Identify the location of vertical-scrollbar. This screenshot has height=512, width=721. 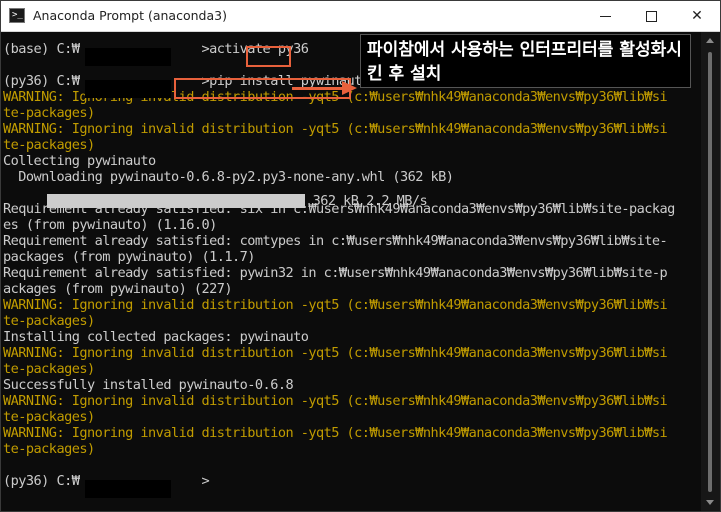
(710, 271).